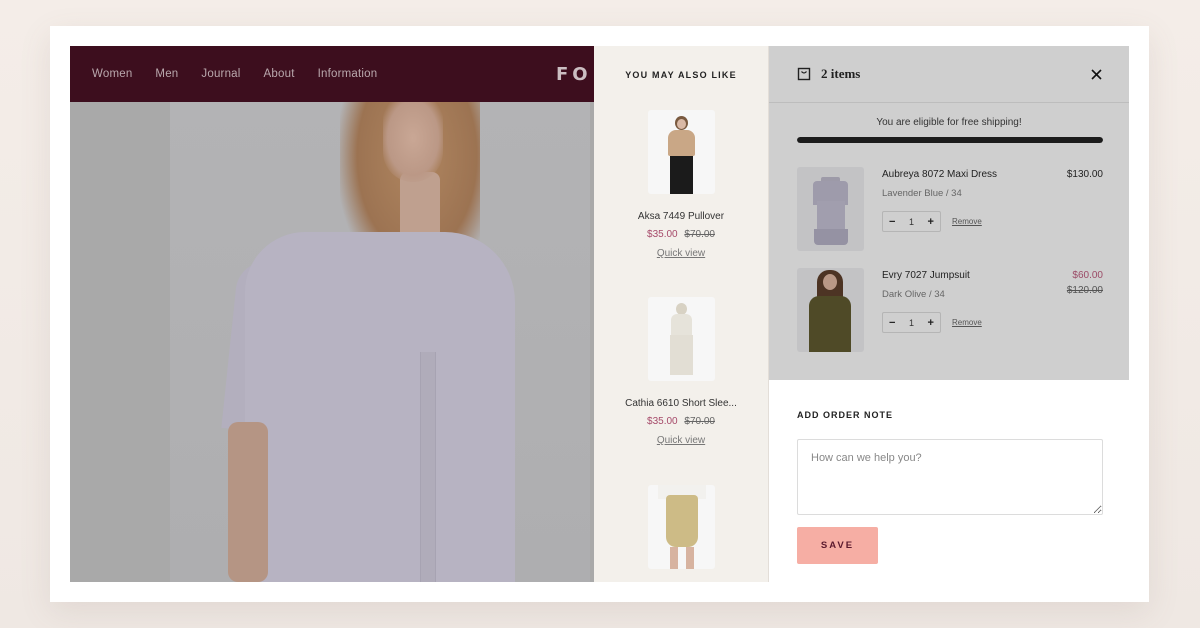 The height and width of the screenshot is (628, 1200). What do you see at coordinates (348, 74) in the screenshot?
I see `nav-item-information: Information` at bounding box center [348, 74].